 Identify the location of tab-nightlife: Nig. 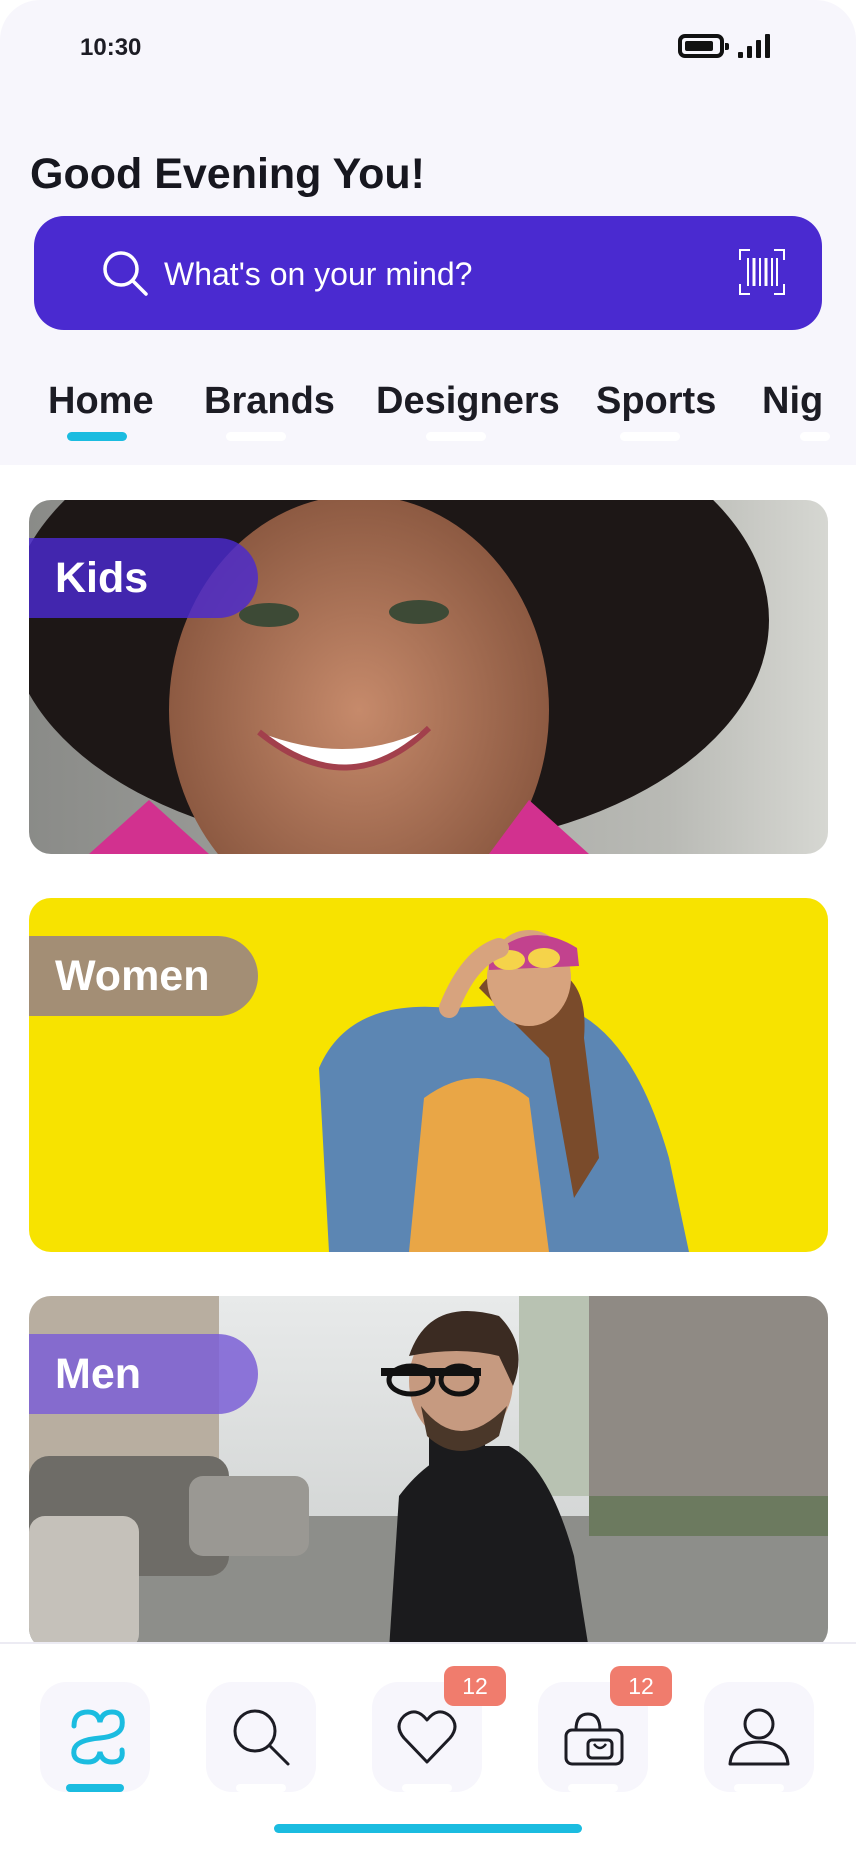
(792, 401).